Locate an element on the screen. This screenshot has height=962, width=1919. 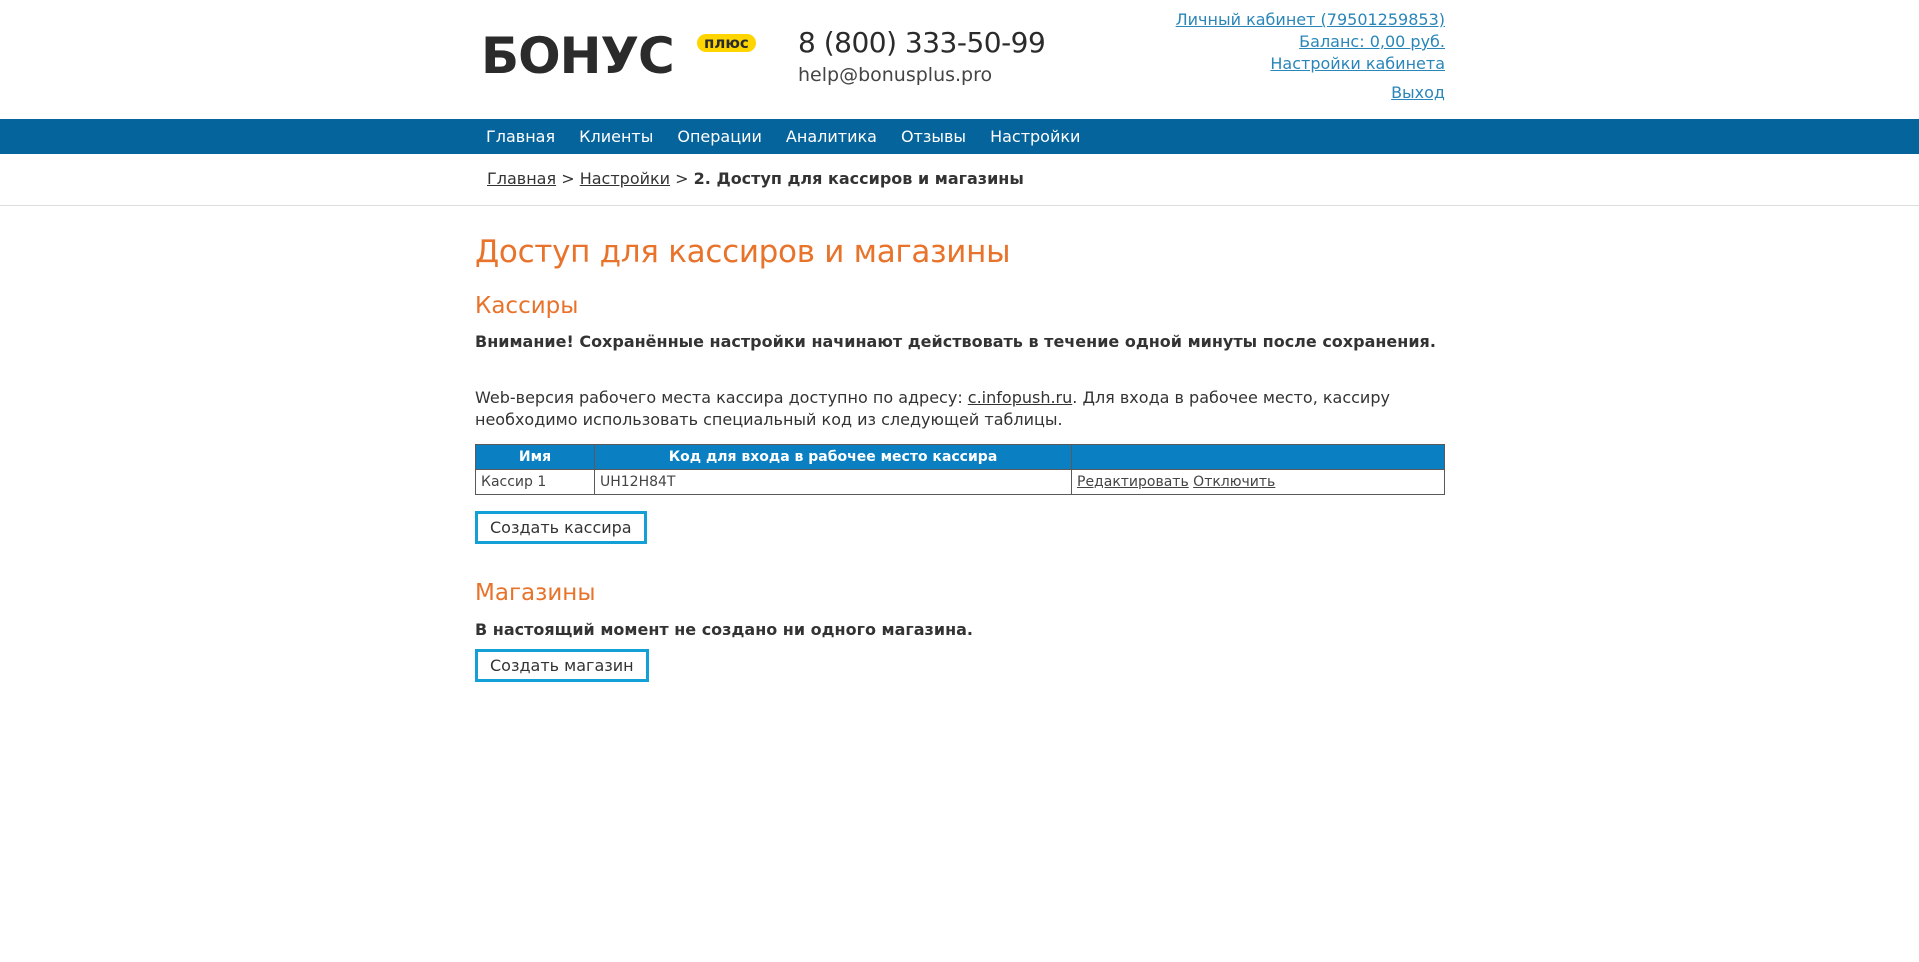
cashier-web-link: c.infopush.ru is located at coordinates (1020, 397).